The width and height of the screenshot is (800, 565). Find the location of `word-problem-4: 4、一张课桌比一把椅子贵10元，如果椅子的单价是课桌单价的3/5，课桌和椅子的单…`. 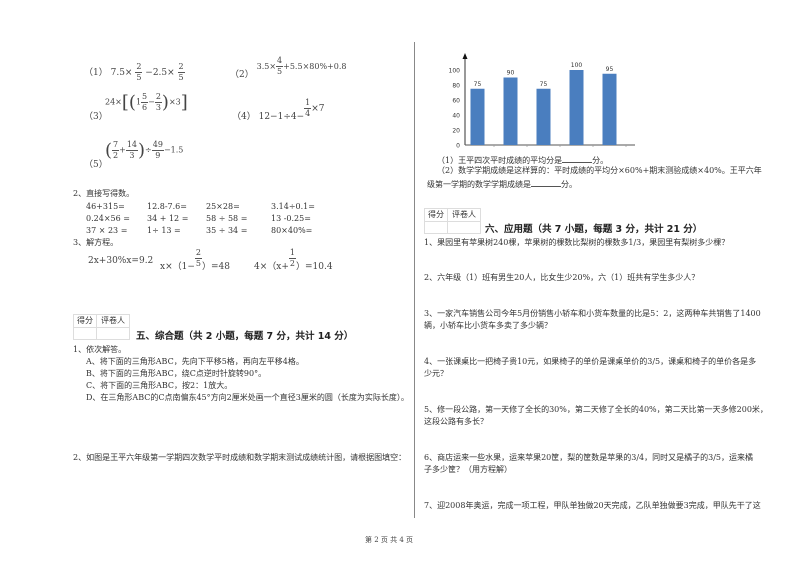

word-problem-4: 4、一张课桌比一把椅子贵10元，如果椅子的单价是课桌单价的3/5，课桌和椅子的单… is located at coordinates (590, 361).